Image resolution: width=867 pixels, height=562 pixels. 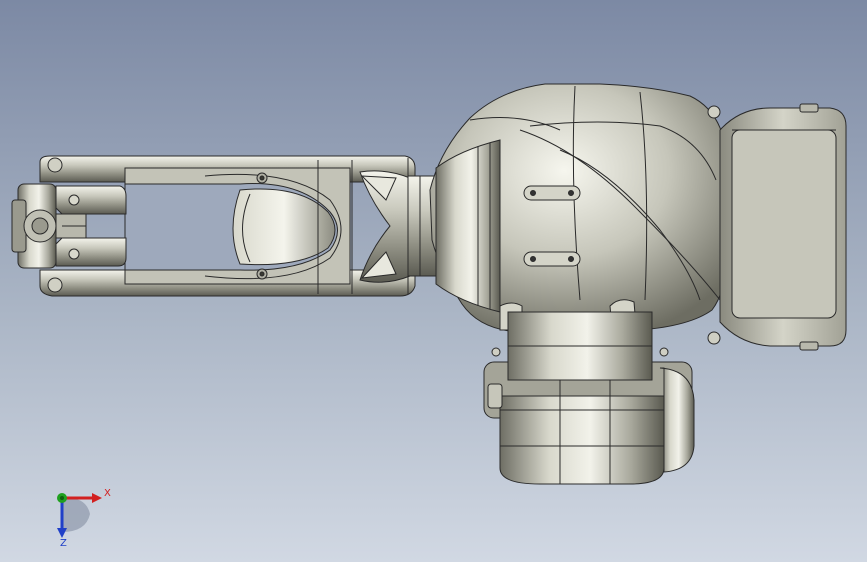 I want to click on z-arrow-icon, so click(x=62, y=533).